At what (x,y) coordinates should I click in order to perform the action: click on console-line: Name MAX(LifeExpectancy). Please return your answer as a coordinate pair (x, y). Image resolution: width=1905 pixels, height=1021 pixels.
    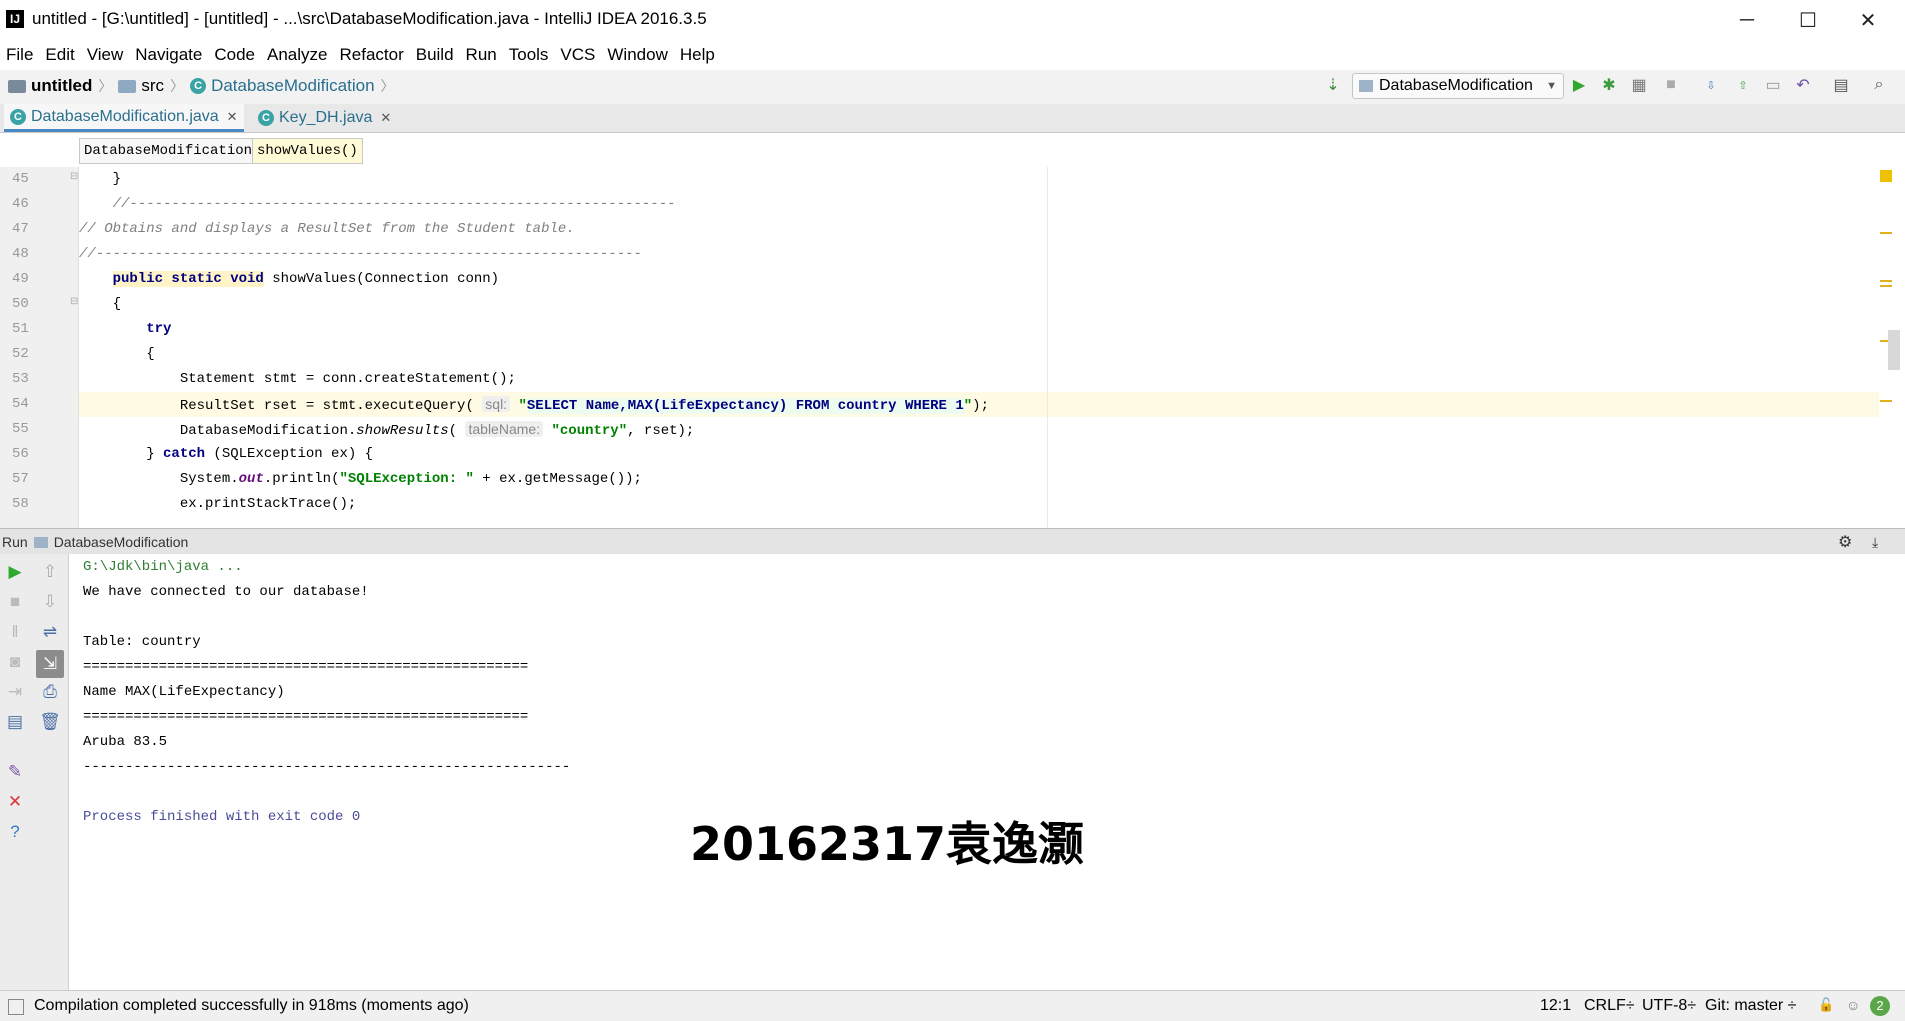
    Looking at the image, I should click on (184, 692).